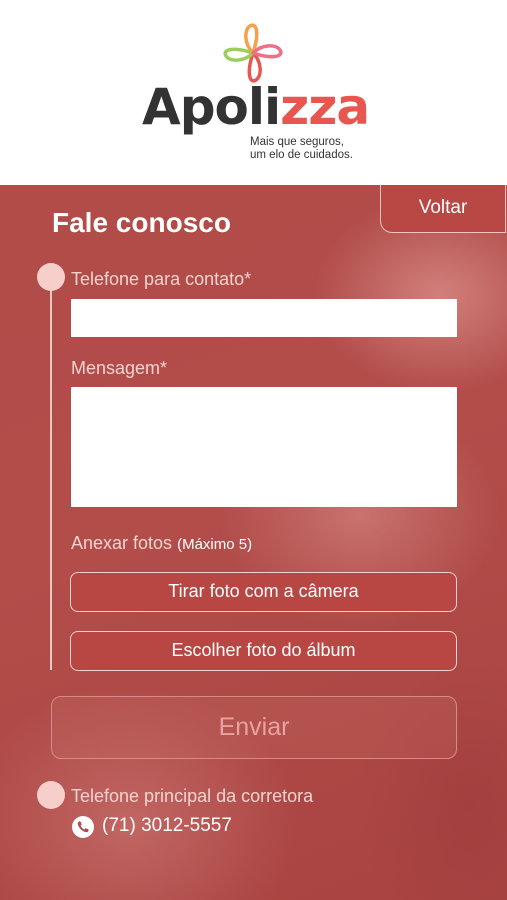 This screenshot has width=507, height=900. Describe the element at coordinates (297, 142) in the screenshot. I see `tagline-line-1: Mais que seguros,` at that location.